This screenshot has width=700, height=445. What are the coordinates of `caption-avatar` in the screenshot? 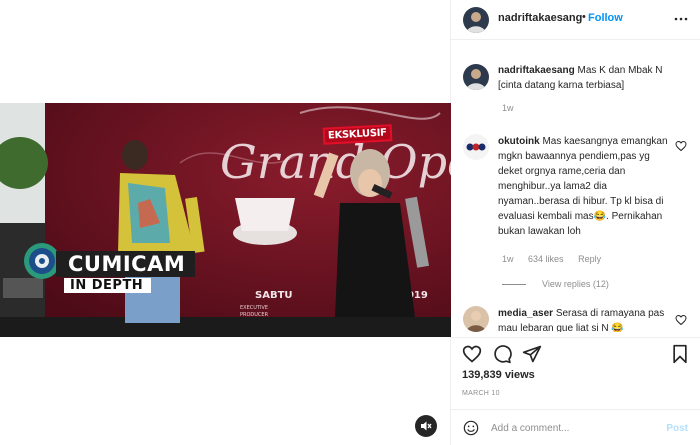 It's located at (476, 77).